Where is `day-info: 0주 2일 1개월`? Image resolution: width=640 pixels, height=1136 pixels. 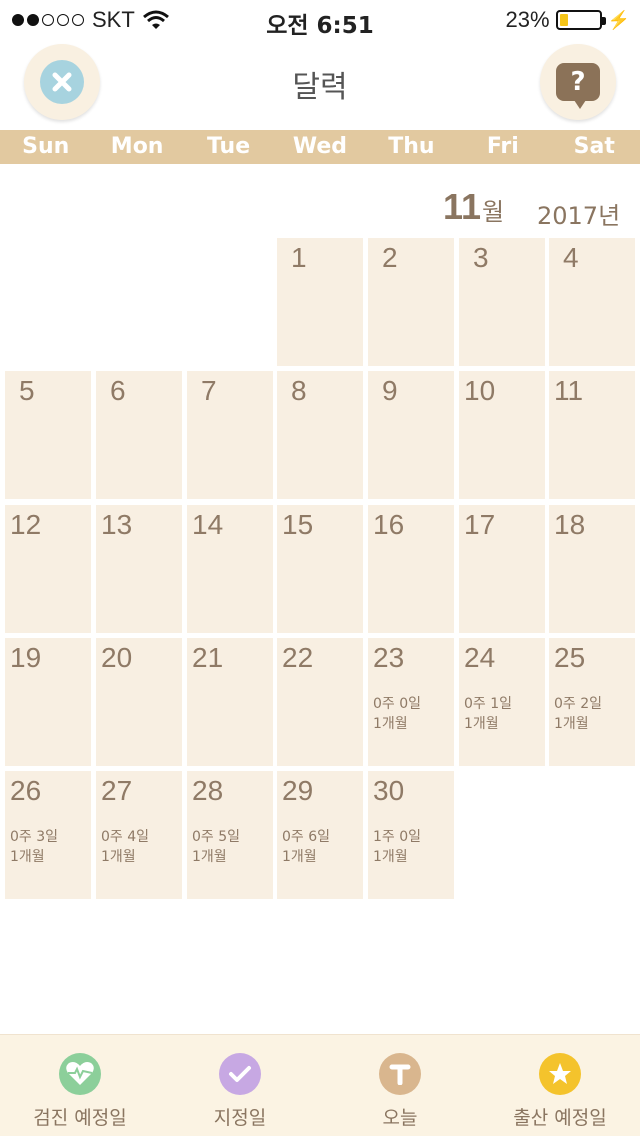 day-info: 0주 2일 1개월 is located at coordinates (578, 714).